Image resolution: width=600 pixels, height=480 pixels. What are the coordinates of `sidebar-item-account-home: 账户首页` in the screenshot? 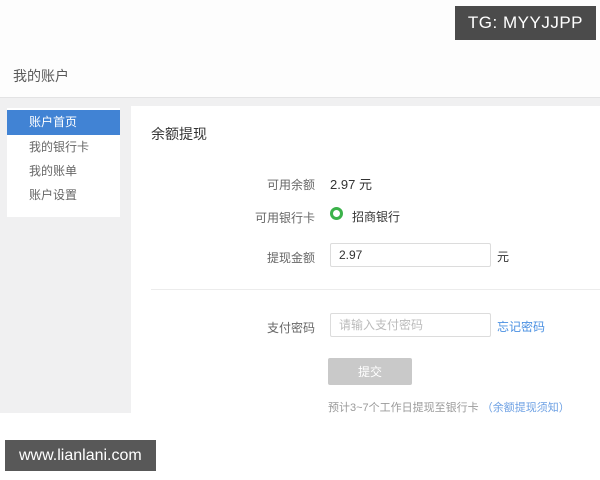 It's located at (63, 122).